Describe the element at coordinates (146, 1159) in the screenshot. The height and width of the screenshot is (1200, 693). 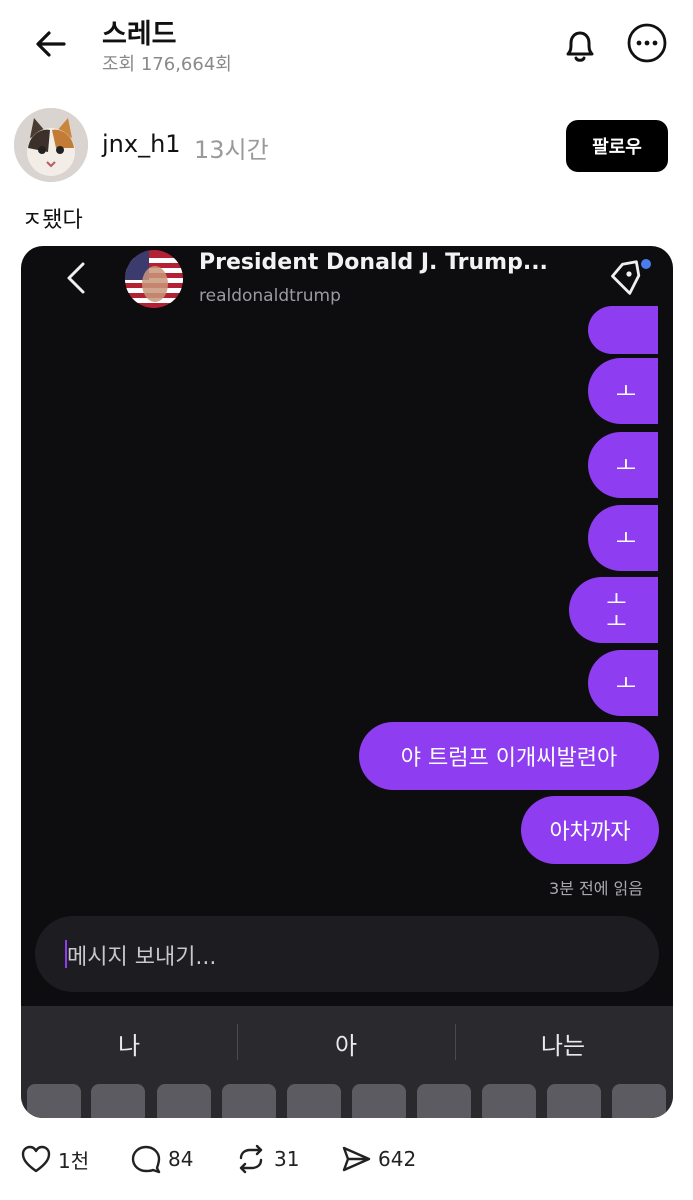
I see `comment-icon` at that location.